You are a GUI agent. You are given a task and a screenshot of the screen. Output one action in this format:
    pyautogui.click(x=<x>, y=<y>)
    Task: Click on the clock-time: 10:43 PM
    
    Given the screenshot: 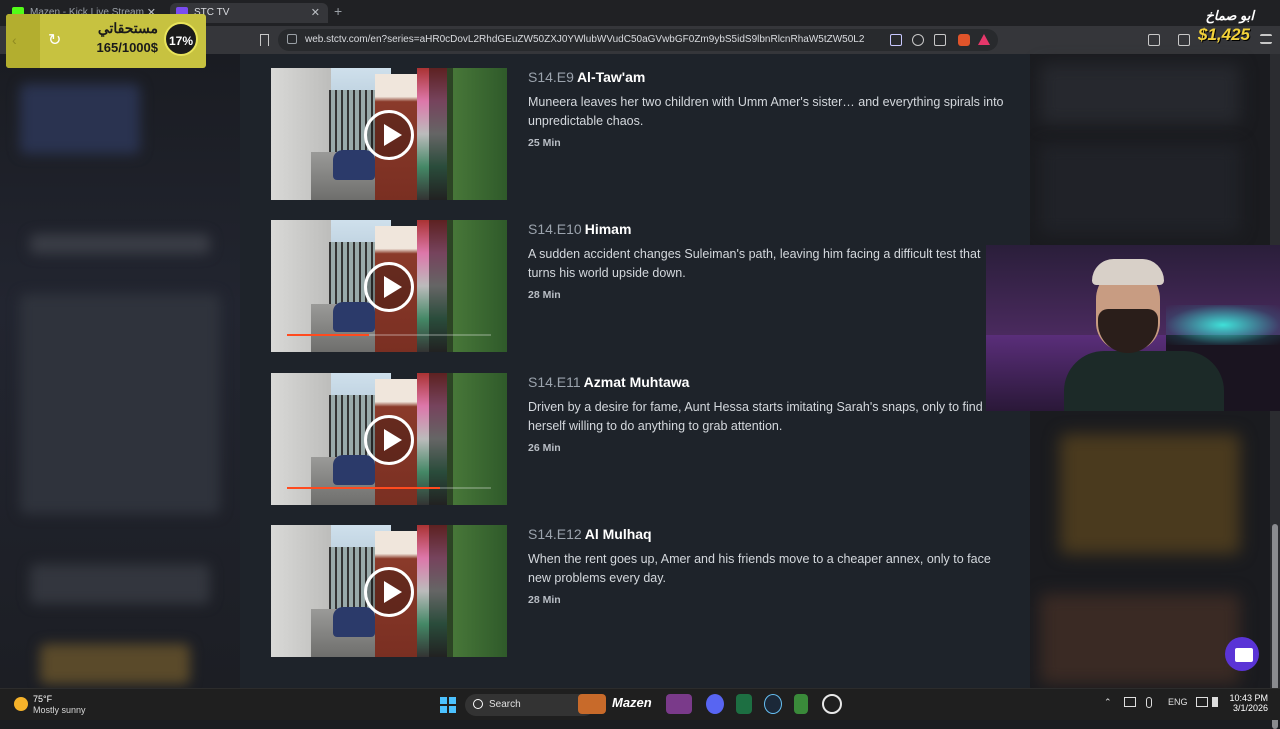 What is the action you would take?
    pyautogui.click(x=1248, y=698)
    